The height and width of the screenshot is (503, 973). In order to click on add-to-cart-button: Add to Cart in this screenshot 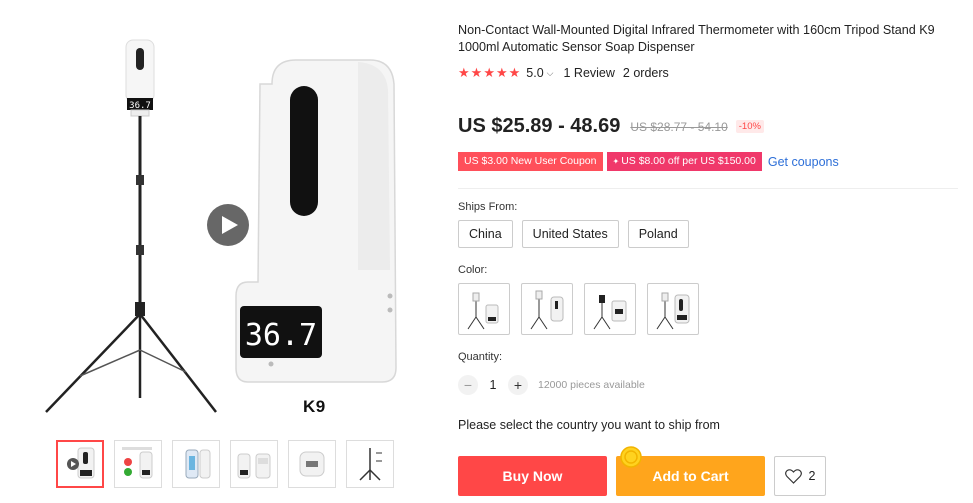, I will do `click(690, 471)`.